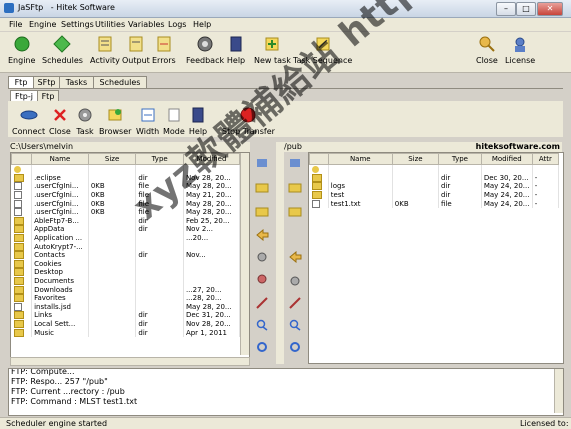 The width and height of the screenshot is (571, 429). What do you see at coordinates (42, 24) in the screenshot?
I see `menu-engine: Engine` at bounding box center [42, 24].